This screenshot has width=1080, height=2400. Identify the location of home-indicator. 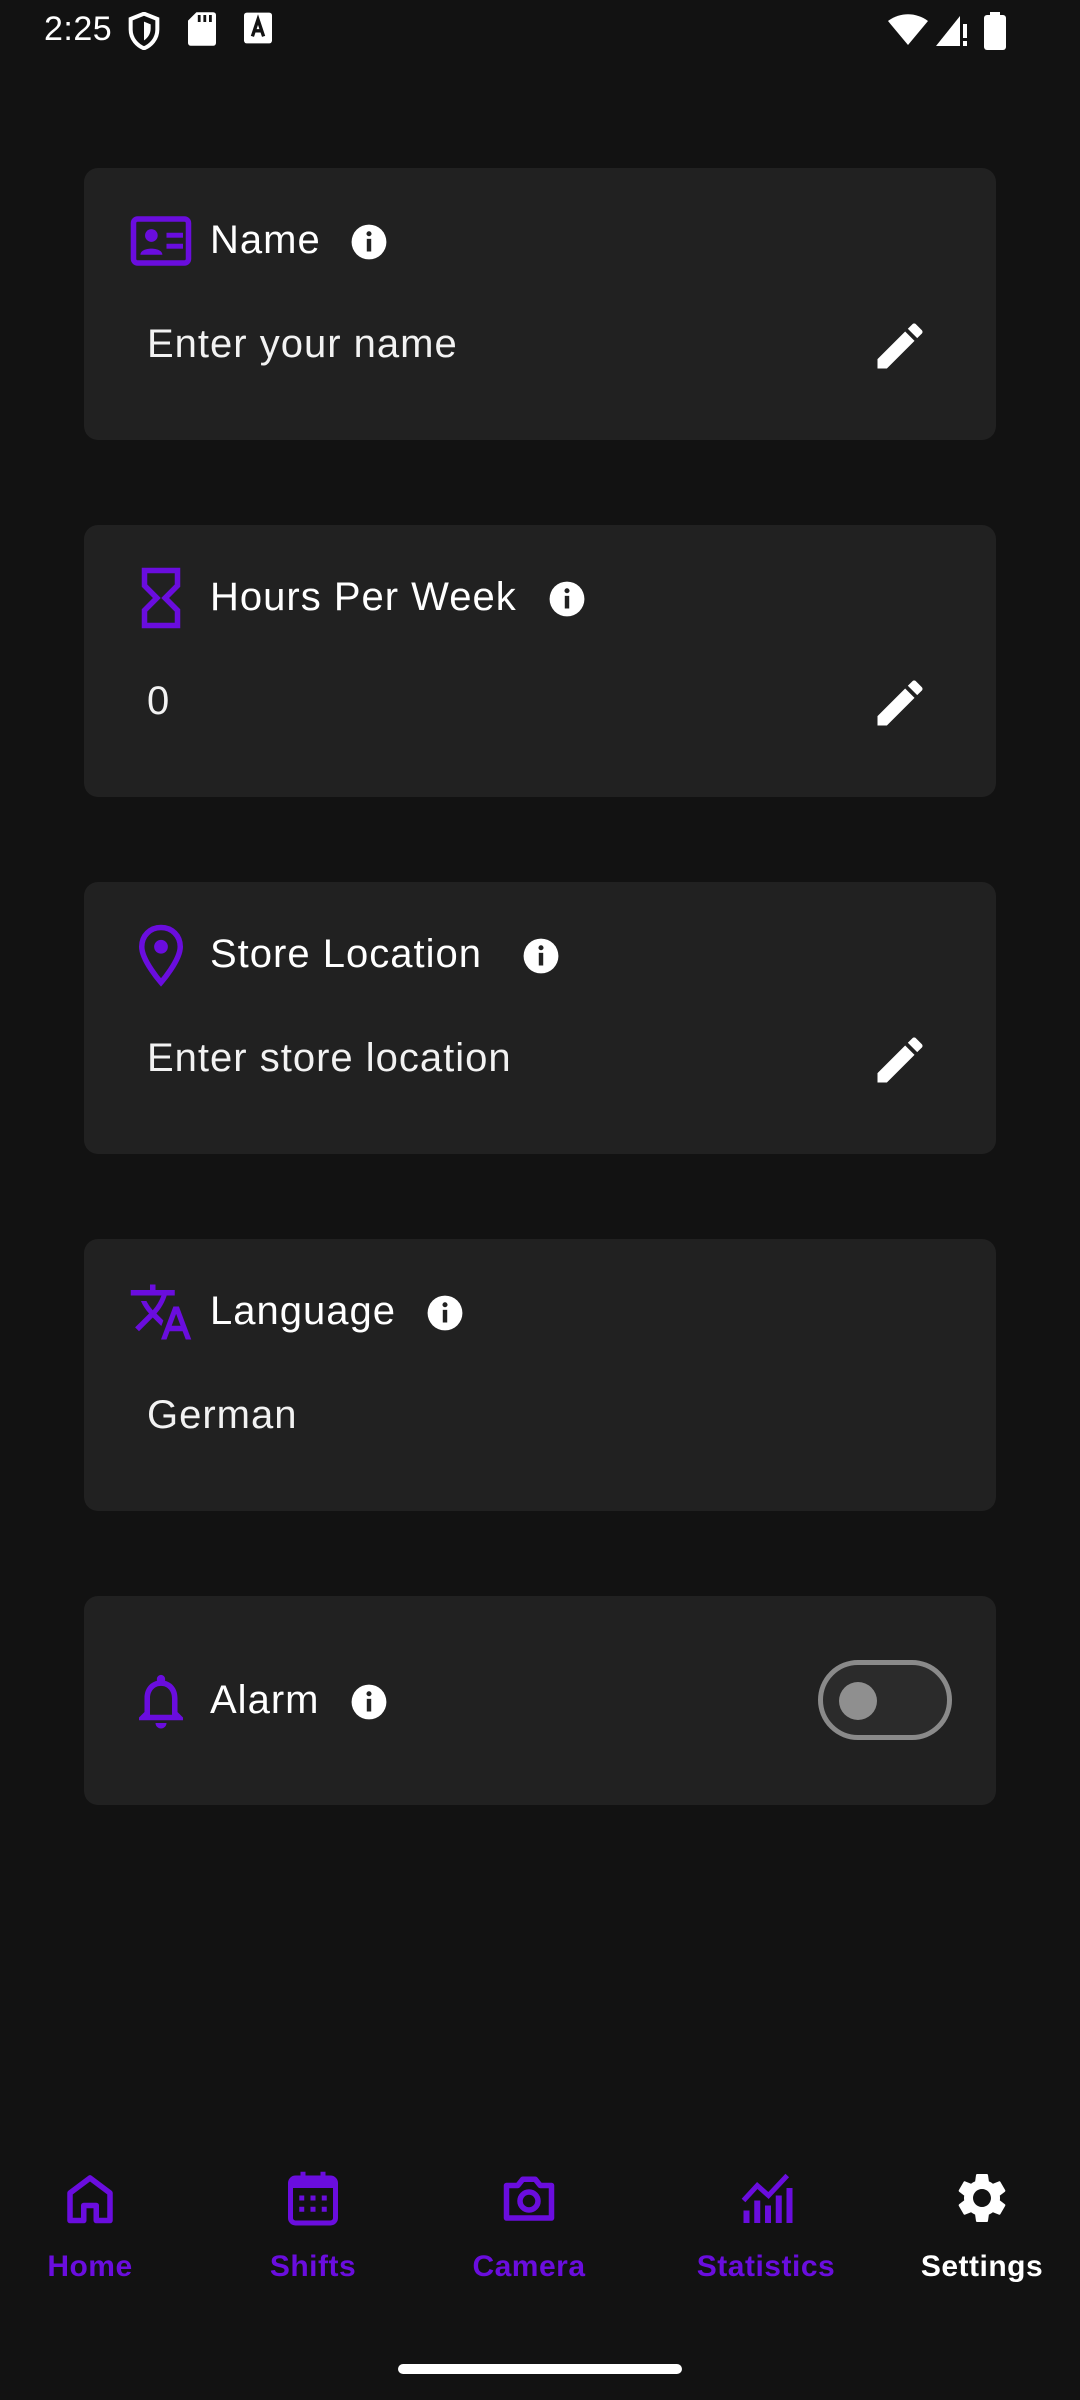
(540, 2369).